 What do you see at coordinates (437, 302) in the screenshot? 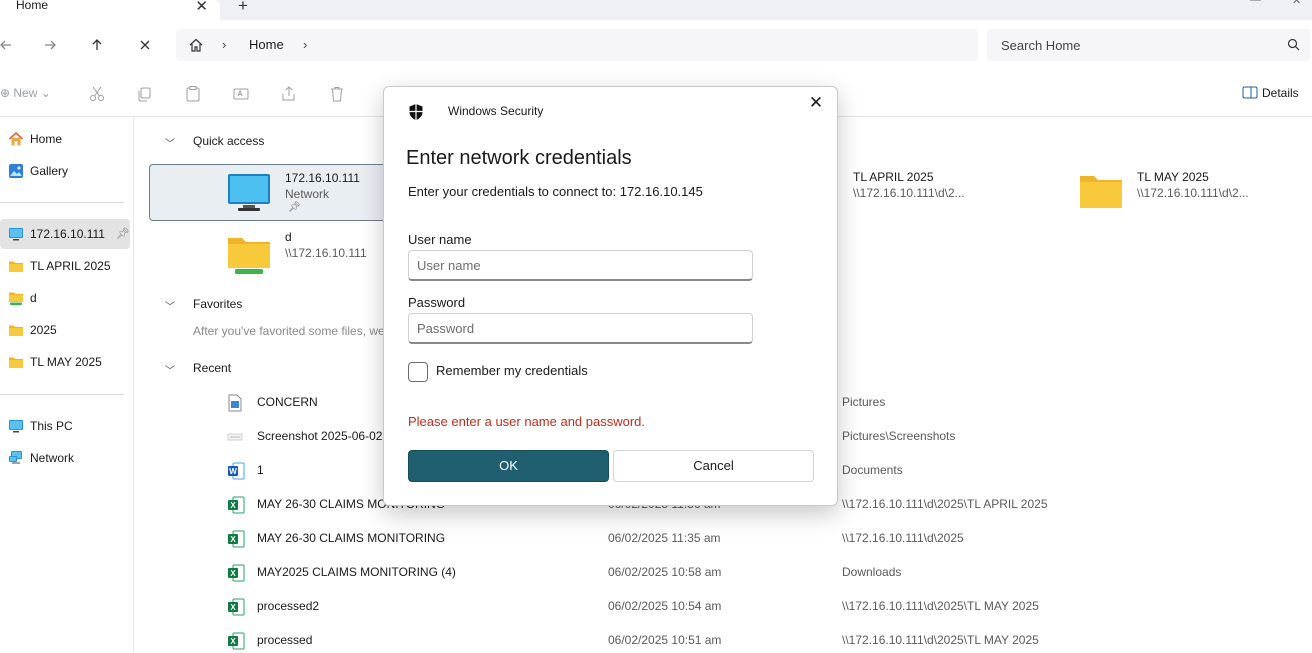
I see `password-label: Password` at bounding box center [437, 302].